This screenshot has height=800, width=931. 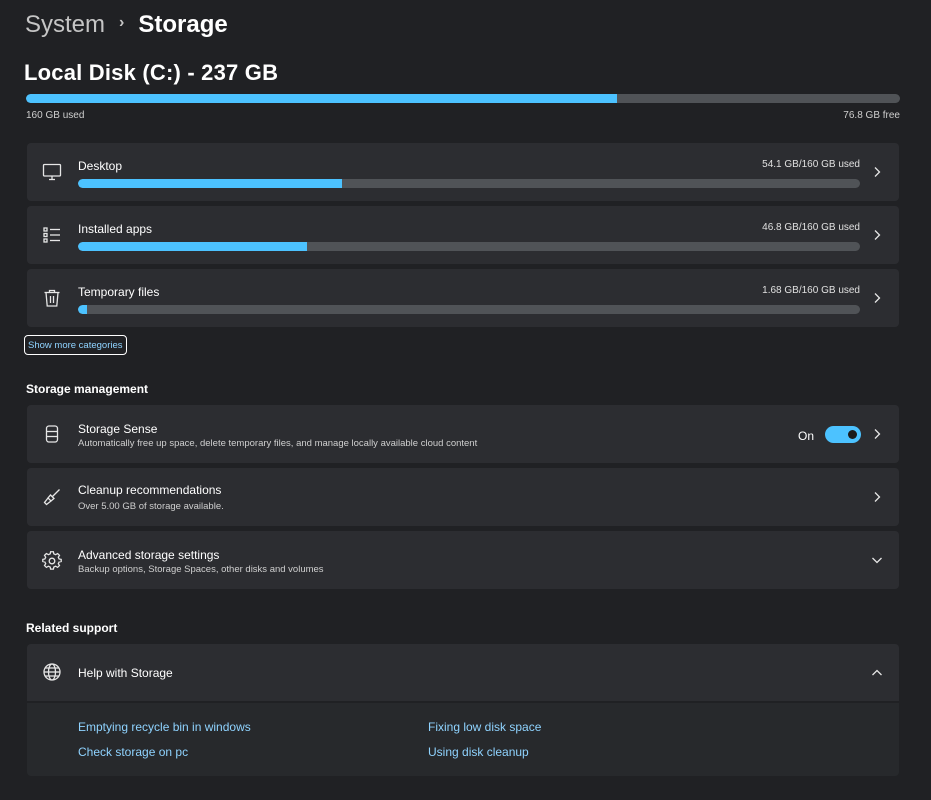 I want to click on cleanup-title: Cleanup recommendations, so click(x=150, y=490).